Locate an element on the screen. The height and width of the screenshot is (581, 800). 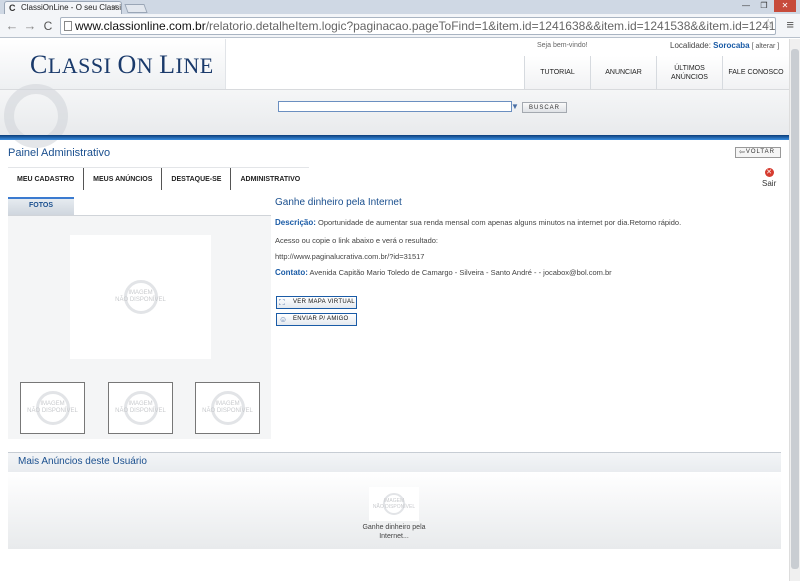
send-to-friend-button: ☺ ENVIAR P/ AMIGO is located at coordinates (316, 319).